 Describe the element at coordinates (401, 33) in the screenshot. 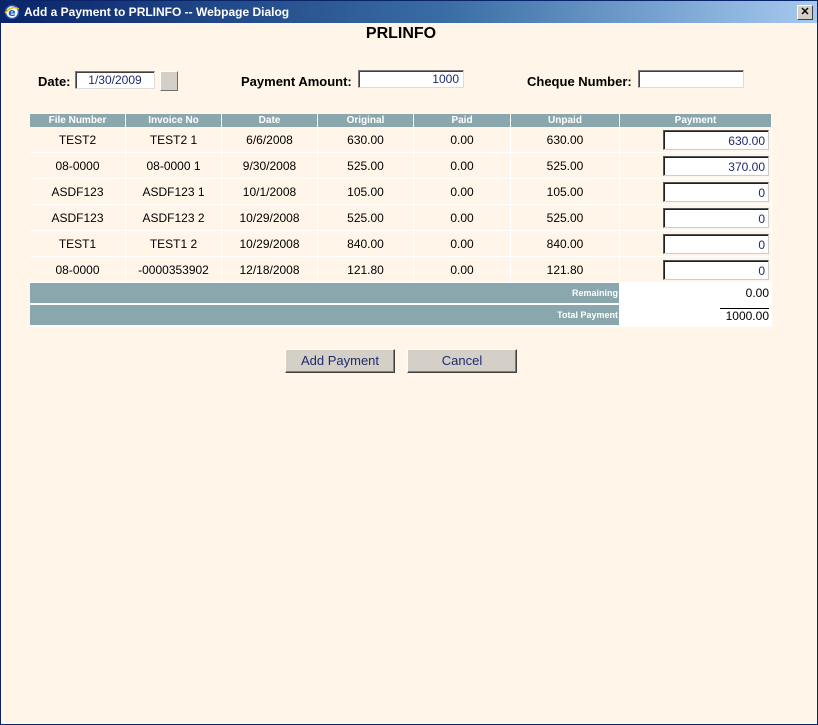

I see `page-title: PRLINFO` at that location.